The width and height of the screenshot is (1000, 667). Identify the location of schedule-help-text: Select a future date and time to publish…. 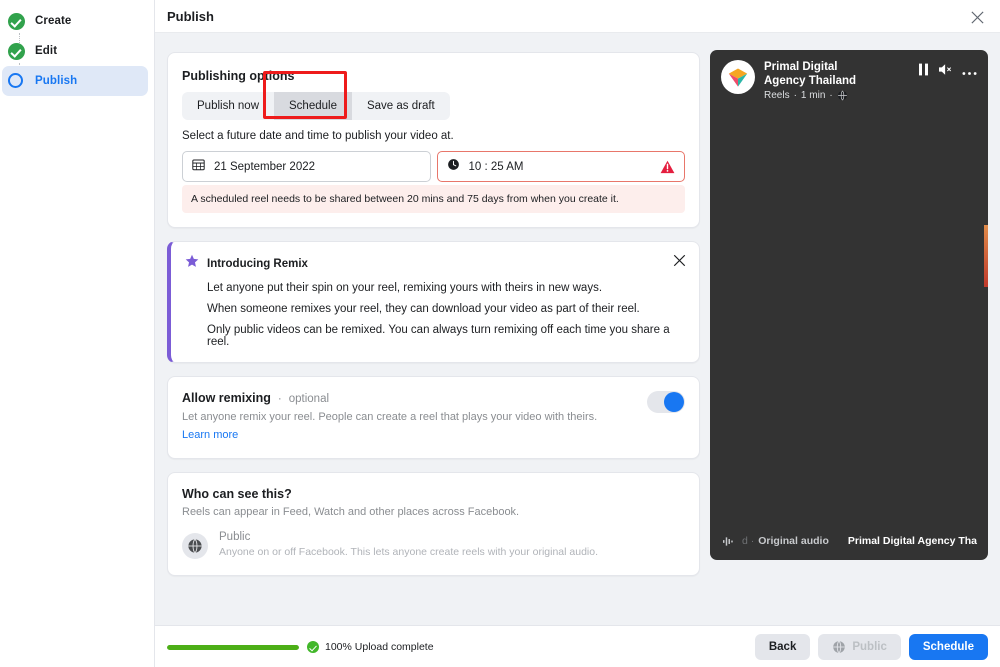
(318, 136).